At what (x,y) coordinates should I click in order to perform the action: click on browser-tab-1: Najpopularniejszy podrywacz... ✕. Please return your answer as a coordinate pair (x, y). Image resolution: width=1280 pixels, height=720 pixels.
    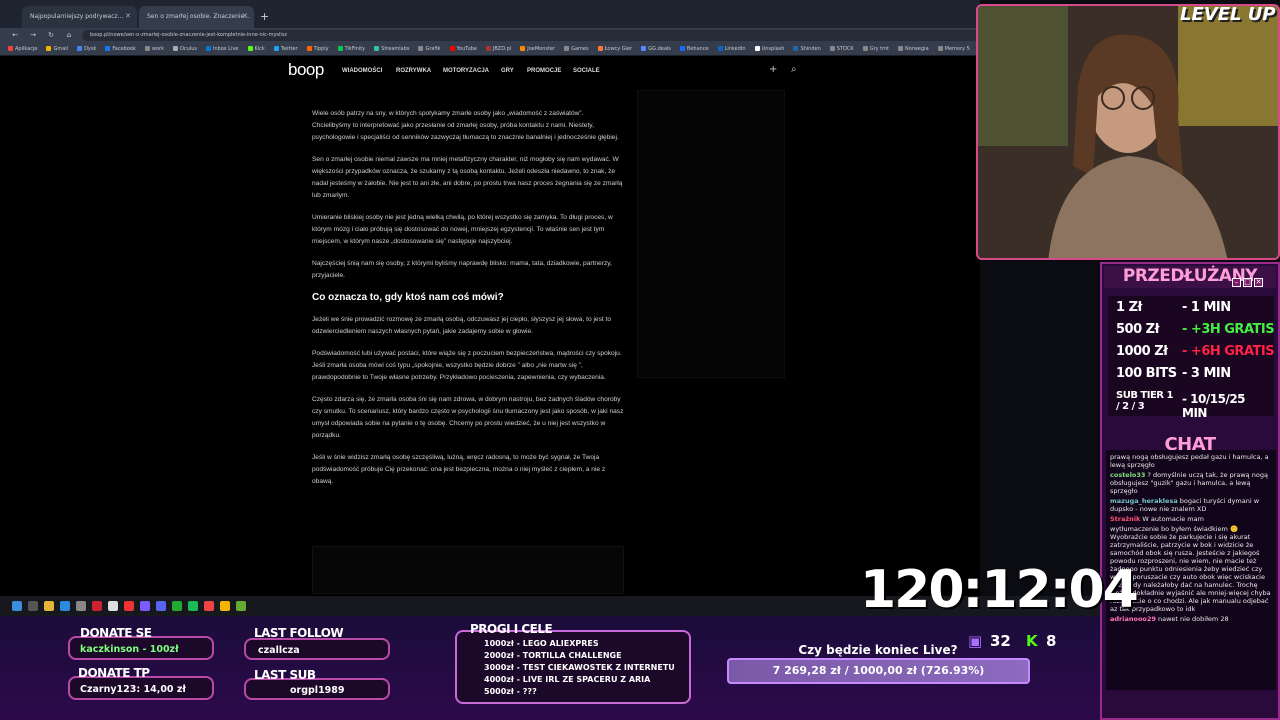
    Looking at the image, I should click on (79, 17).